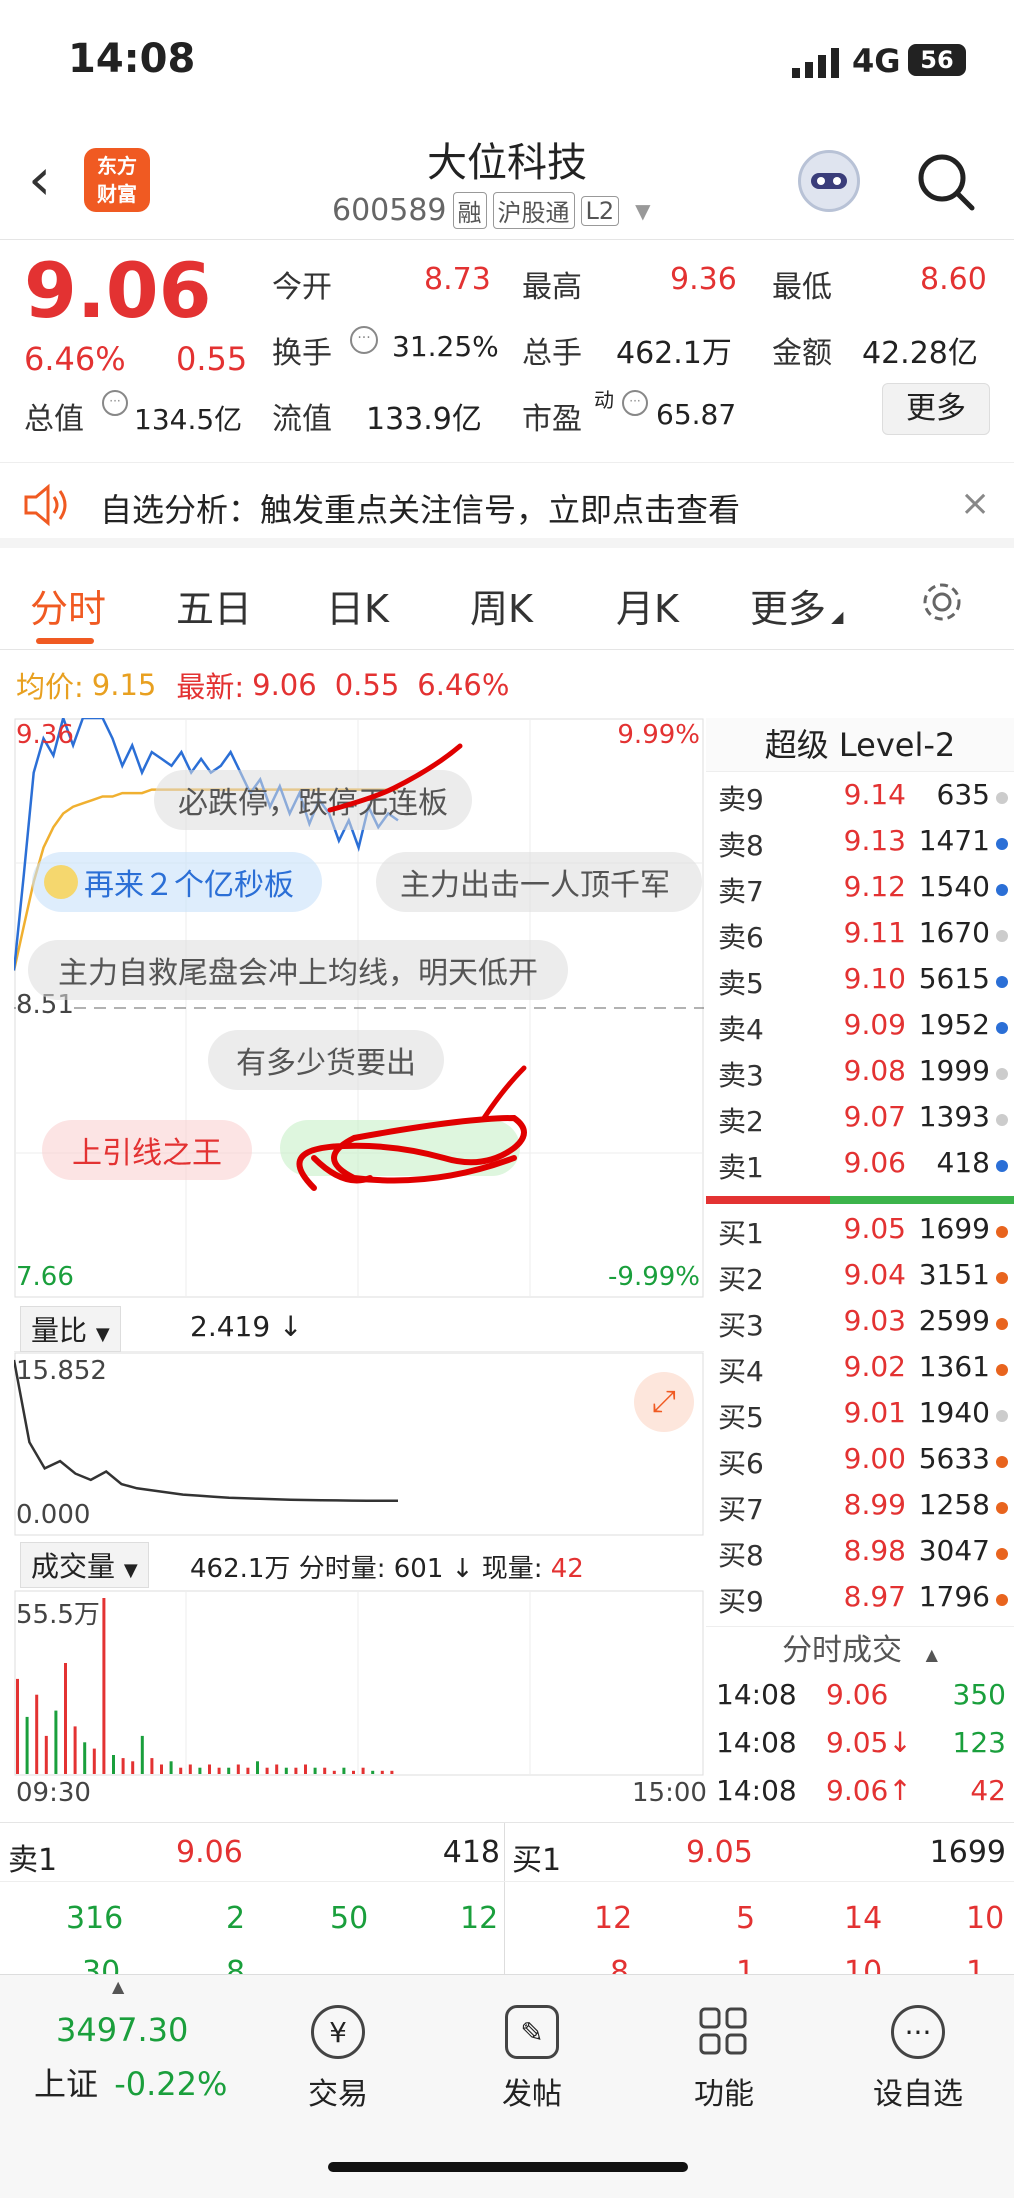 The width and height of the screenshot is (1014, 2198). What do you see at coordinates (954, 886) in the screenshot?
I see `ask-volume: 1540` at bounding box center [954, 886].